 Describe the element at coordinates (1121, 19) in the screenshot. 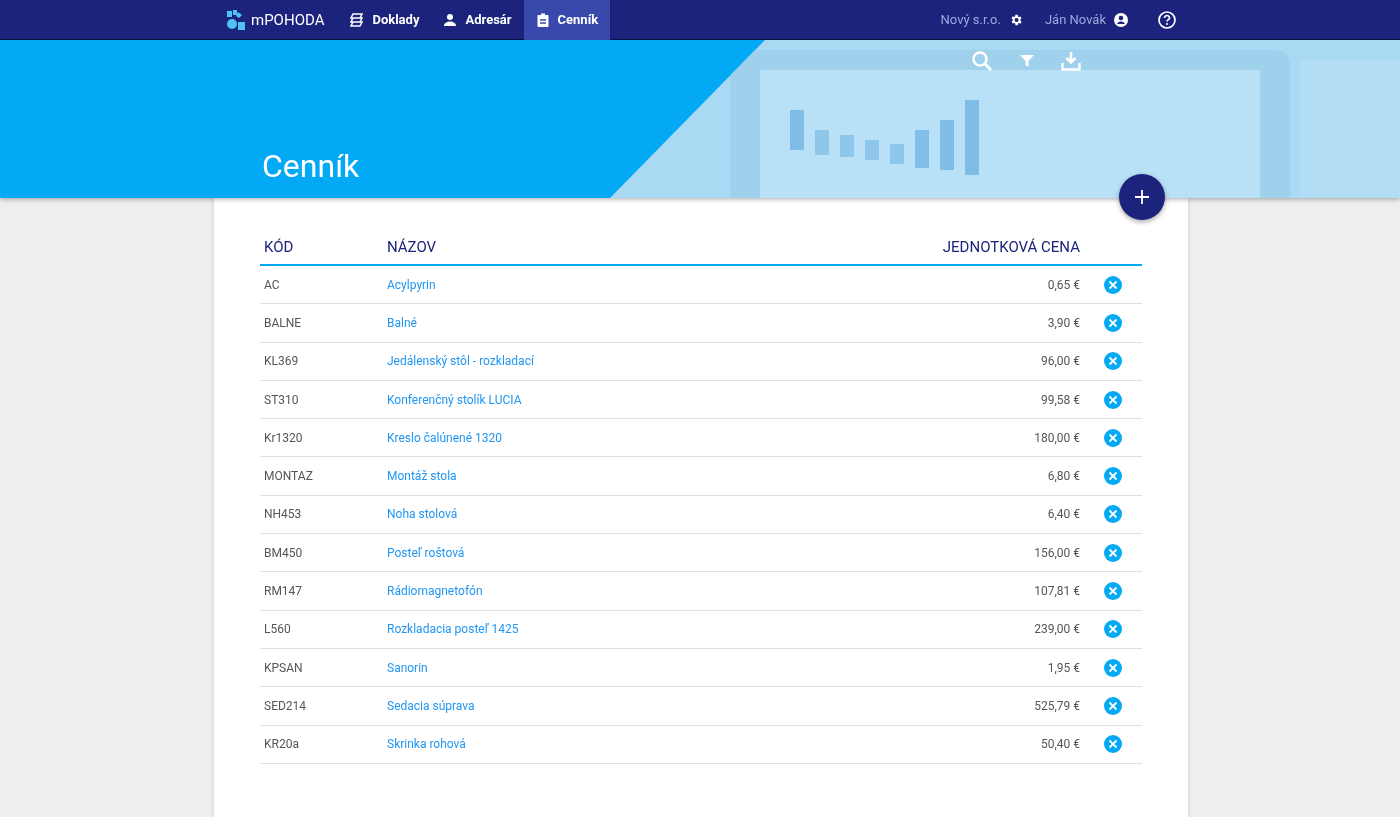

I see `account-icon` at that location.